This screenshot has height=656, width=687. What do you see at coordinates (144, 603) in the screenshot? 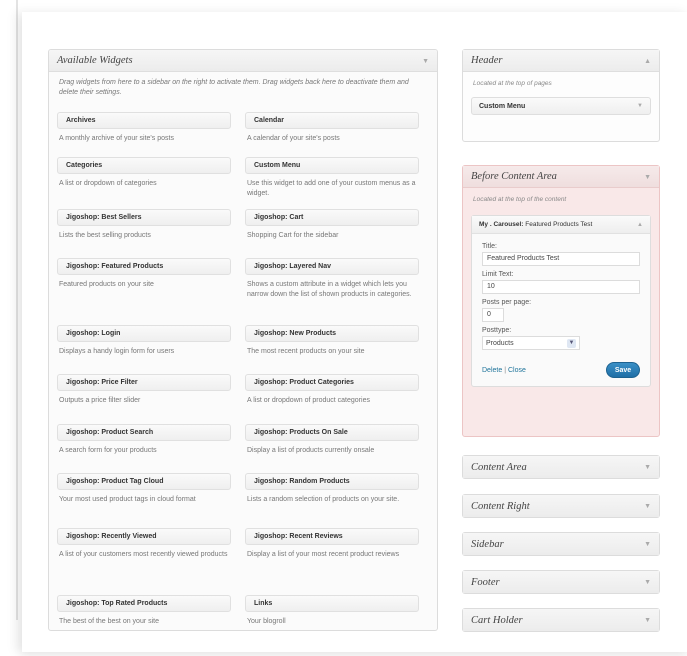
I see `widget-title: Jigoshop: Top Rated Products` at bounding box center [144, 603].